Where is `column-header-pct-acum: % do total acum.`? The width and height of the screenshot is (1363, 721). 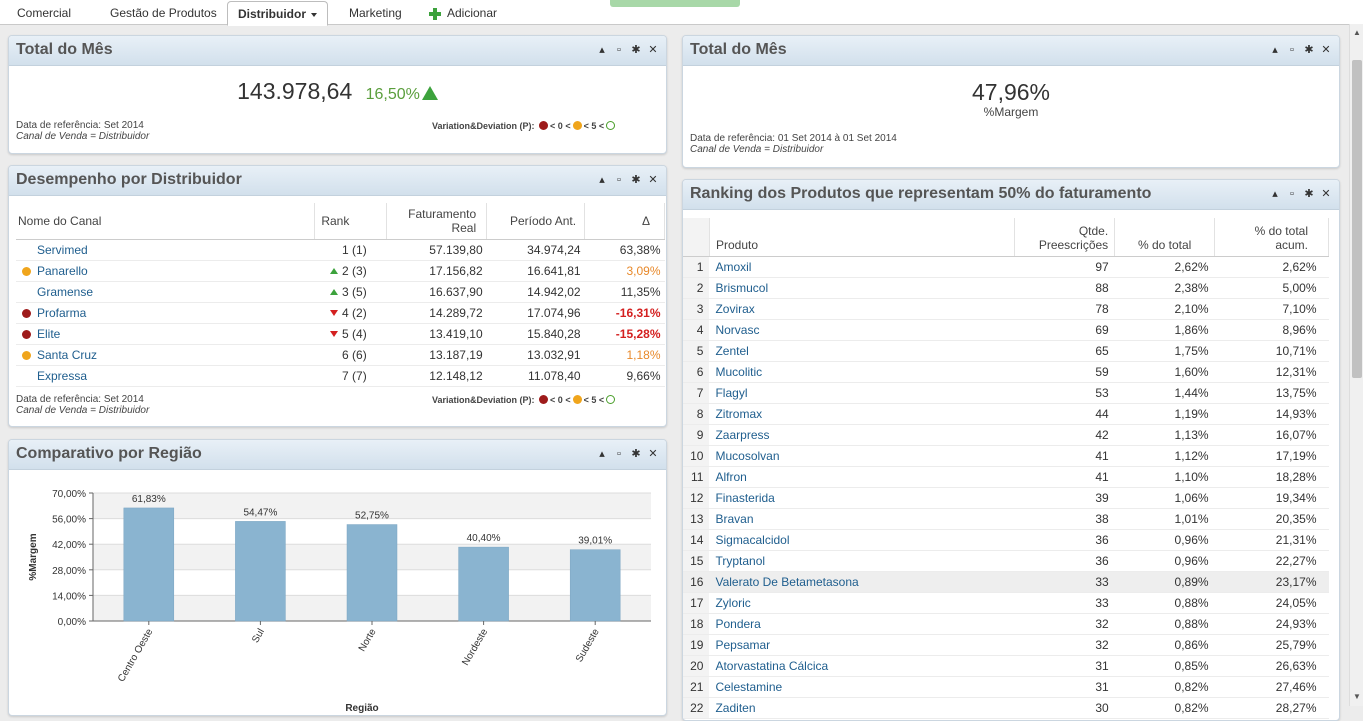 column-header-pct-acum: % do total acum. is located at coordinates (1271, 237).